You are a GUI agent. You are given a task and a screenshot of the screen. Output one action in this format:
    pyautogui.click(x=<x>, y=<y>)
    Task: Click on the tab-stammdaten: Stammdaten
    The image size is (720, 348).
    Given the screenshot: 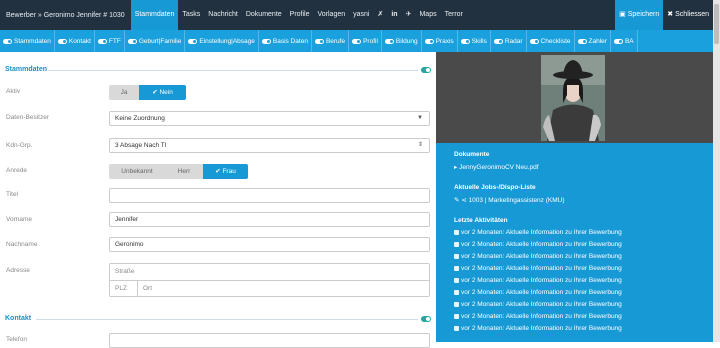 What is the action you would take?
    pyautogui.click(x=27, y=41)
    